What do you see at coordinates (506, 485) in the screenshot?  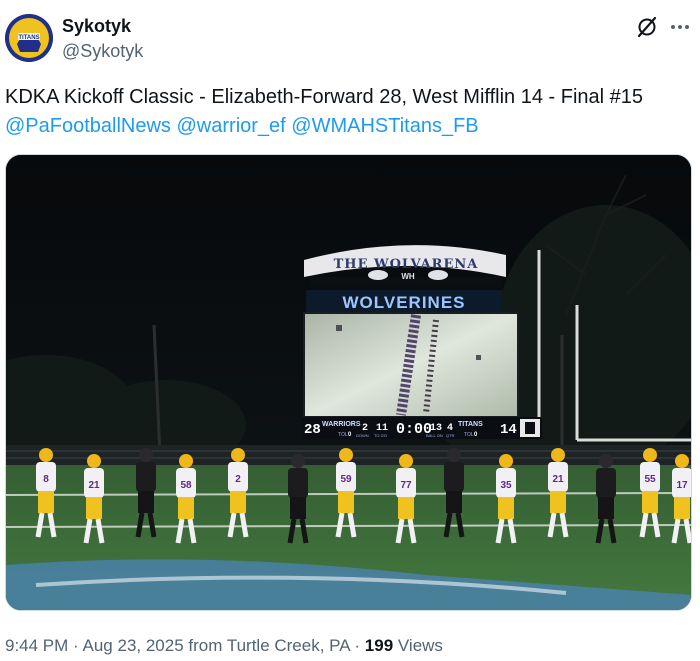 I see `jersey-number: 35` at bounding box center [506, 485].